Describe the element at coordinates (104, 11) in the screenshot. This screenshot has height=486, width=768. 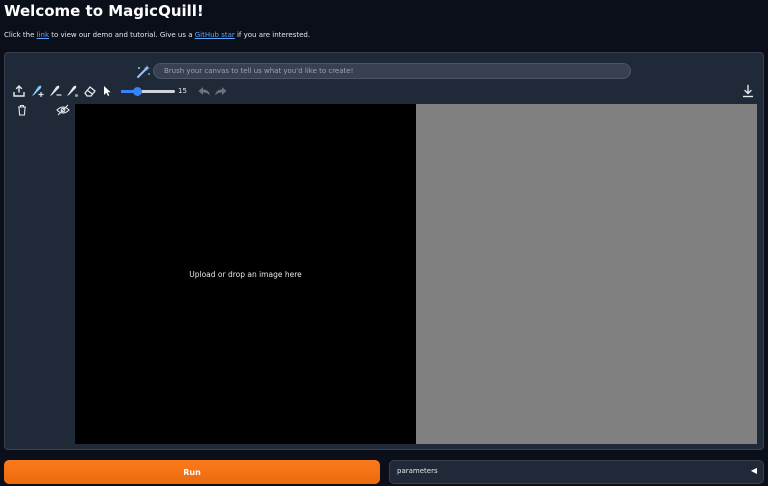
I see `page-title: Welcome to MagicQuill!` at that location.